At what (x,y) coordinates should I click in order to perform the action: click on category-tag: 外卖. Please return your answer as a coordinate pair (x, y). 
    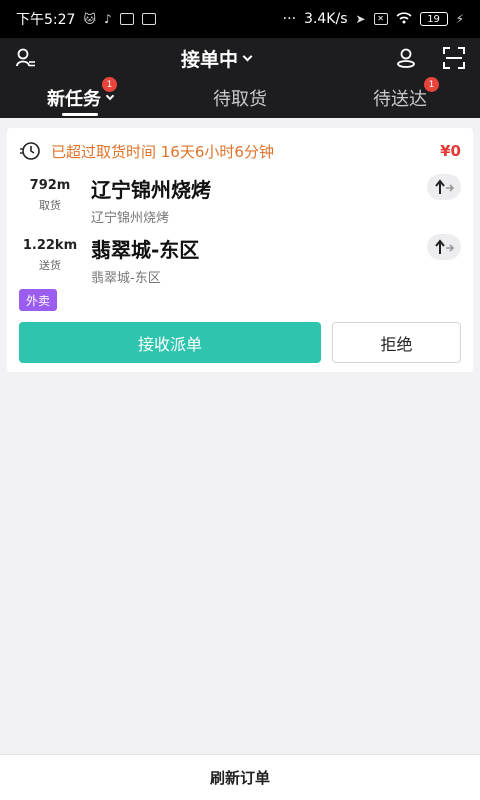
    Looking at the image, I should click on (38, 300).